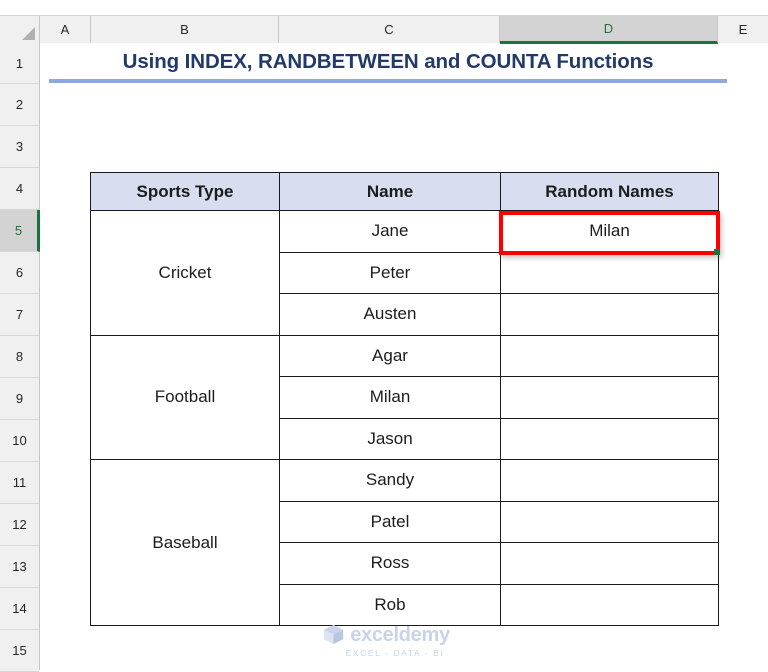 Image resolution: width=768 pixels, height=672 pixels. What do you see at coordinates (390, 480) in the screenshot?
I see `cell-name-b11: Sandy` at bounding box center [390, 480].